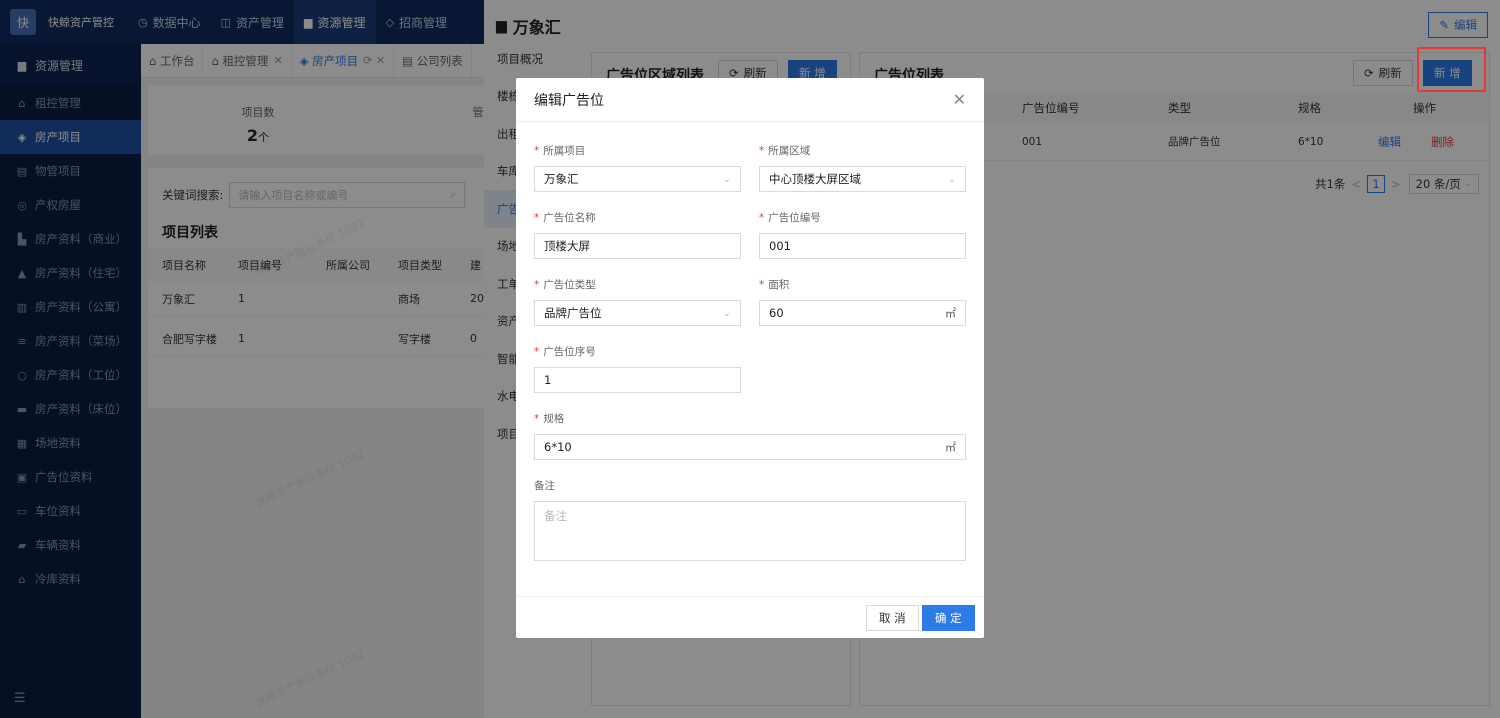 This screenshot has width=1500, height=718. What do you see at coordinates (637, 380) in the screenshot?
I see `order-input: 1` at bounding box center [637, 380].